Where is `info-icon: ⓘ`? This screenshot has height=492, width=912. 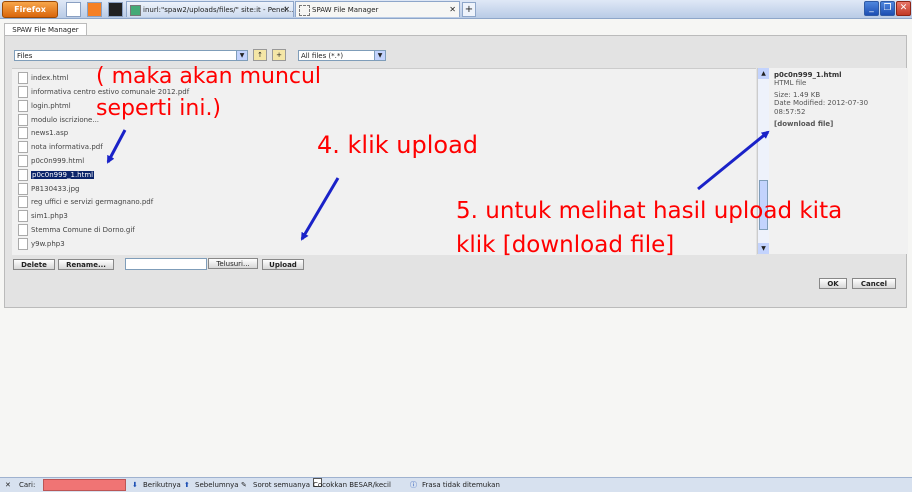
info-icon: ⓘ is located at coordinates (413, 485).